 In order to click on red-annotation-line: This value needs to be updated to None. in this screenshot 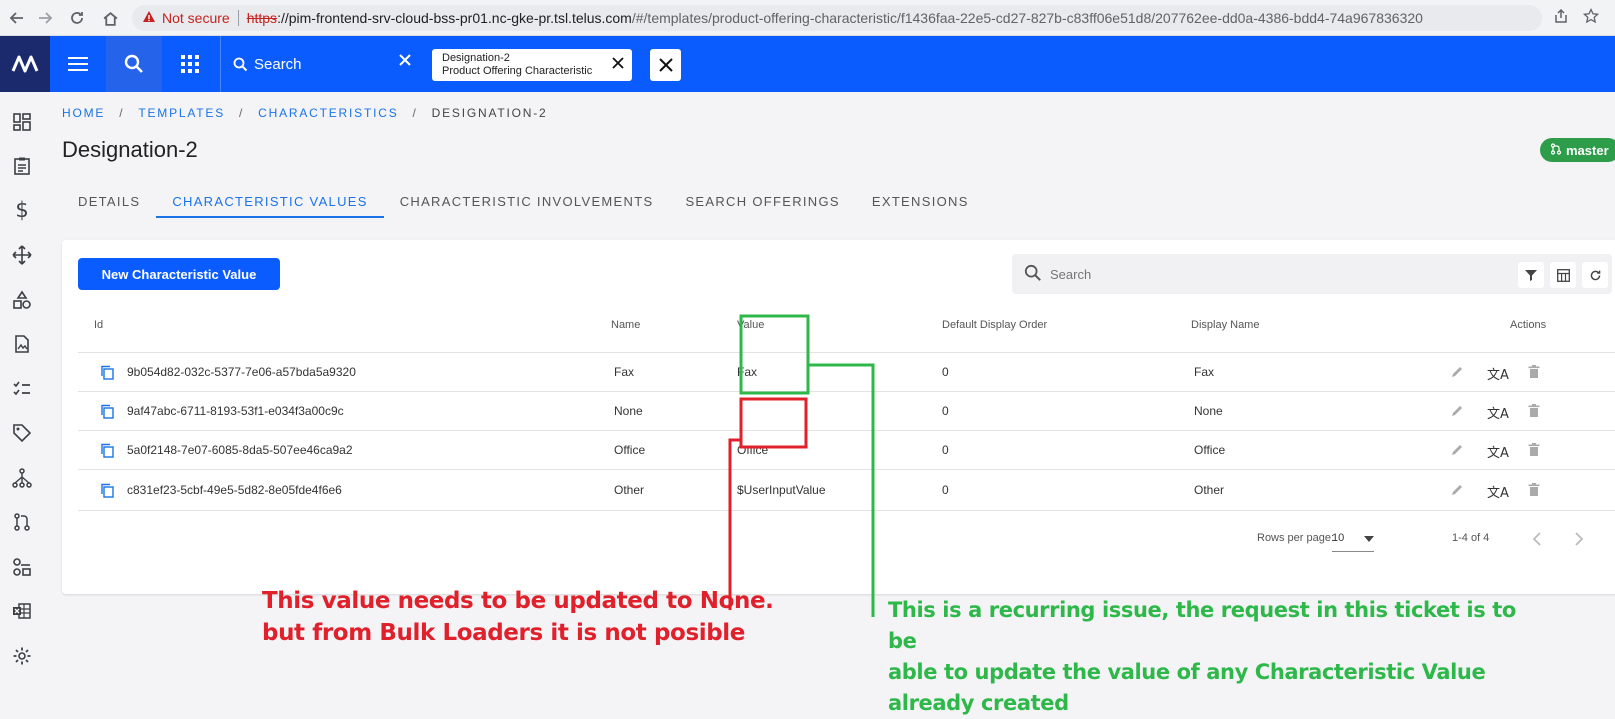, I will do `click(518, 601)`.